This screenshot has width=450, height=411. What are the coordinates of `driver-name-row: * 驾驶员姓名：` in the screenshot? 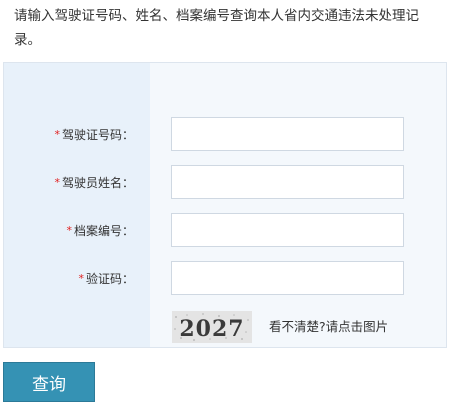 It's located at (225, 183).